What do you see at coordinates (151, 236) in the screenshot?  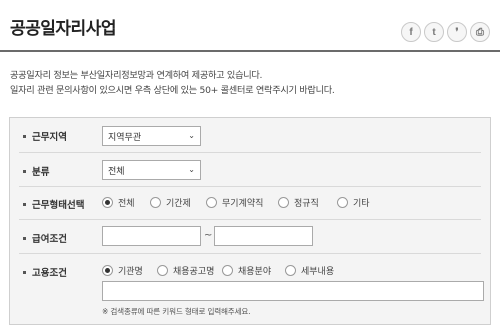 I see `salary-min-input` at bounding box center [151, 236].